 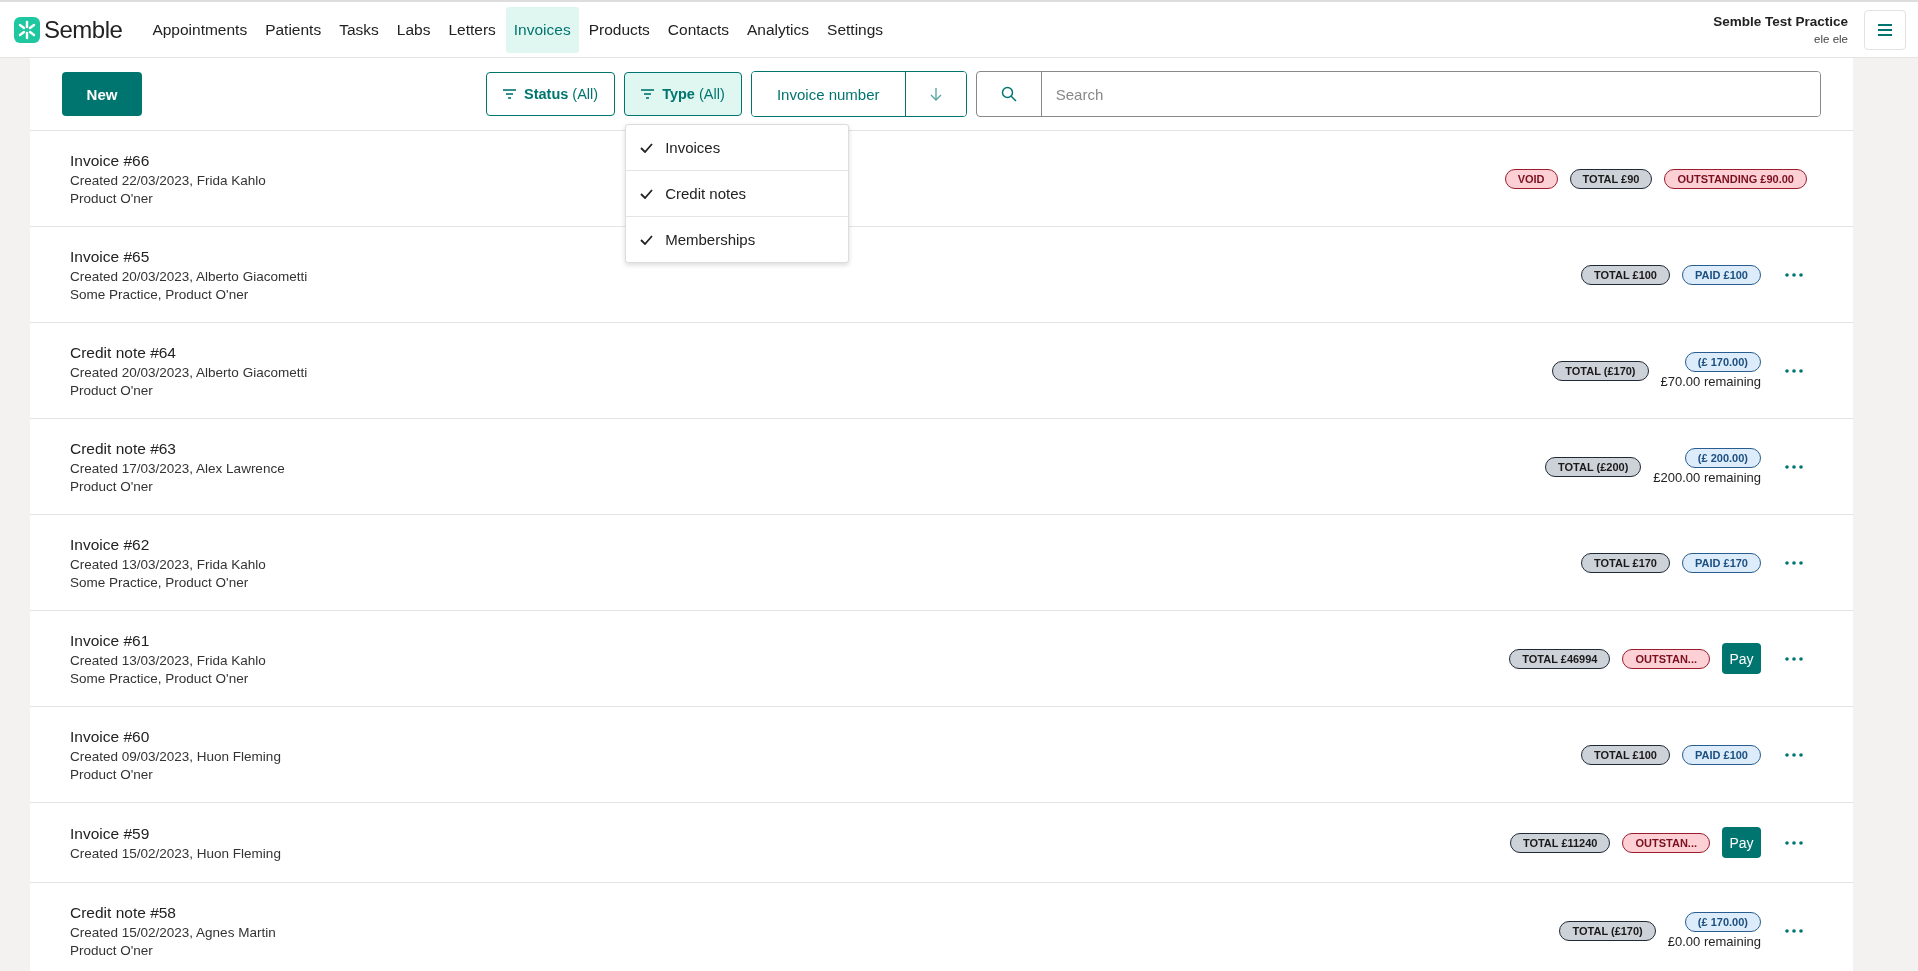 What do you see at coordinates (1625, 562) in the screenshot?
I see `total-badge: TOTAL £170` at bounding box center [1625, 562].